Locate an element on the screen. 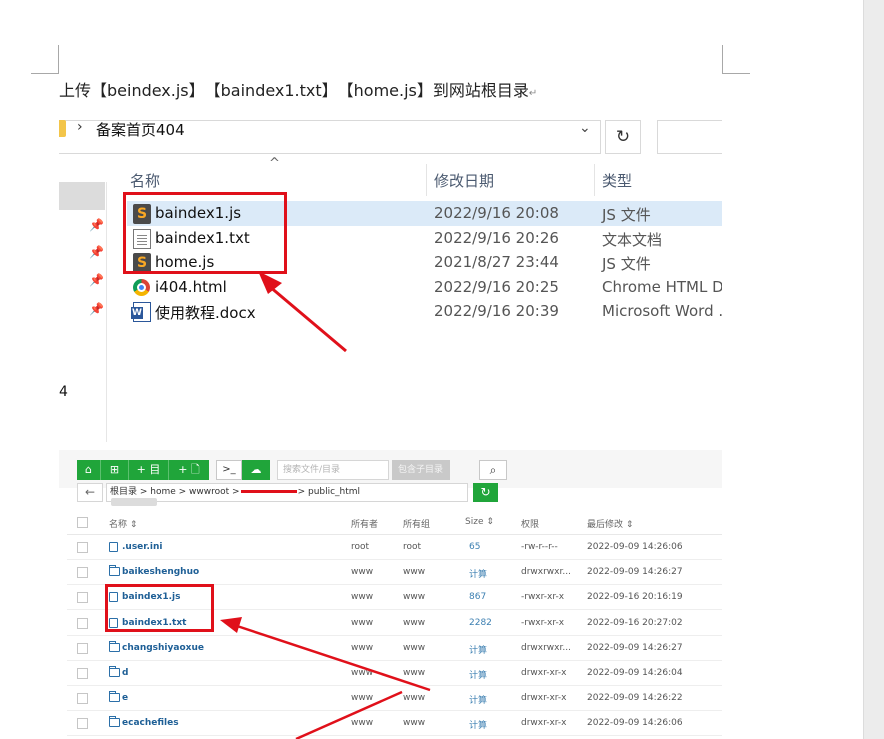  column-header-type: 类型 is located at coordinates (617, 180).